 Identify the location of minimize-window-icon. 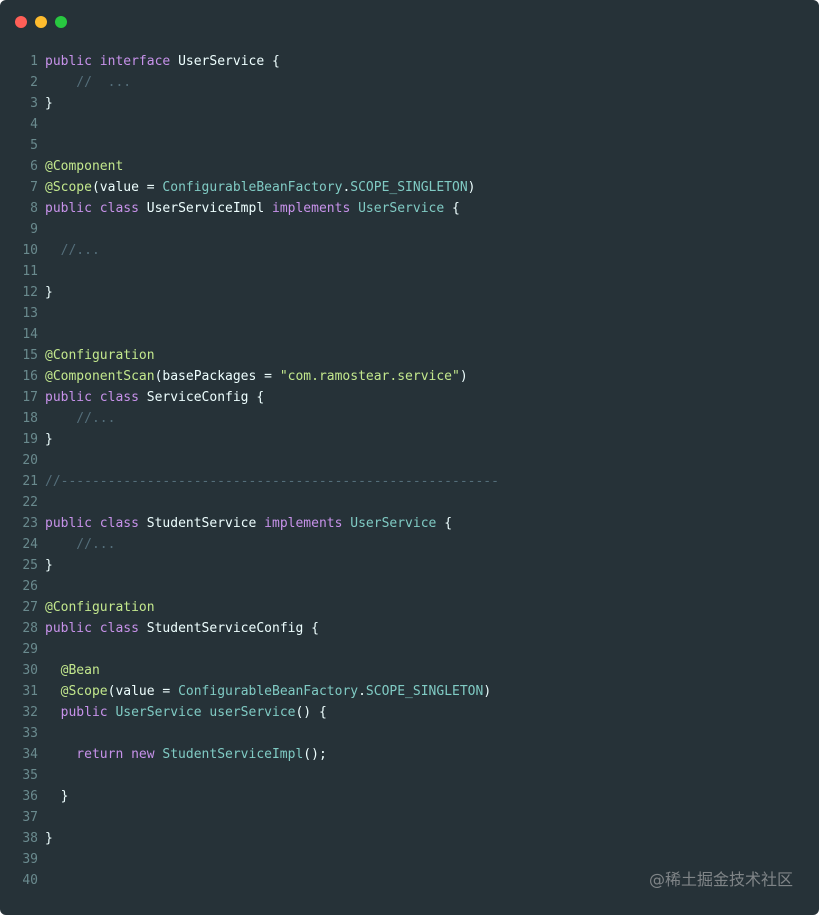
(41, 22).